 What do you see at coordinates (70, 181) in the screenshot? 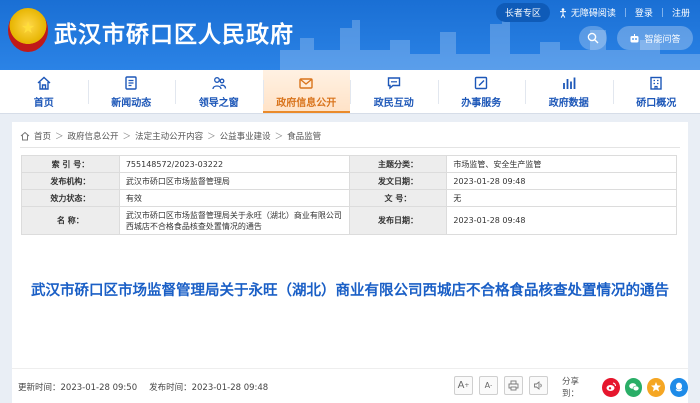
I see `issuer-label: 发布机构：` at bounding box center [70, 181].